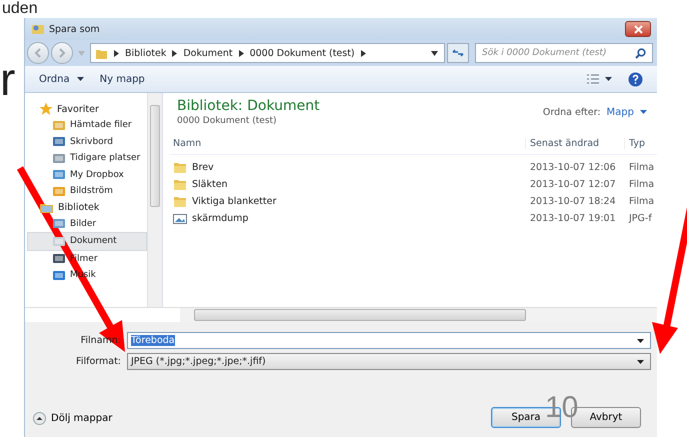 The image size is (687, 437). Describe the element at coordinates (203, 167) in the screenshot. I see `file-name: Brev` at that location.